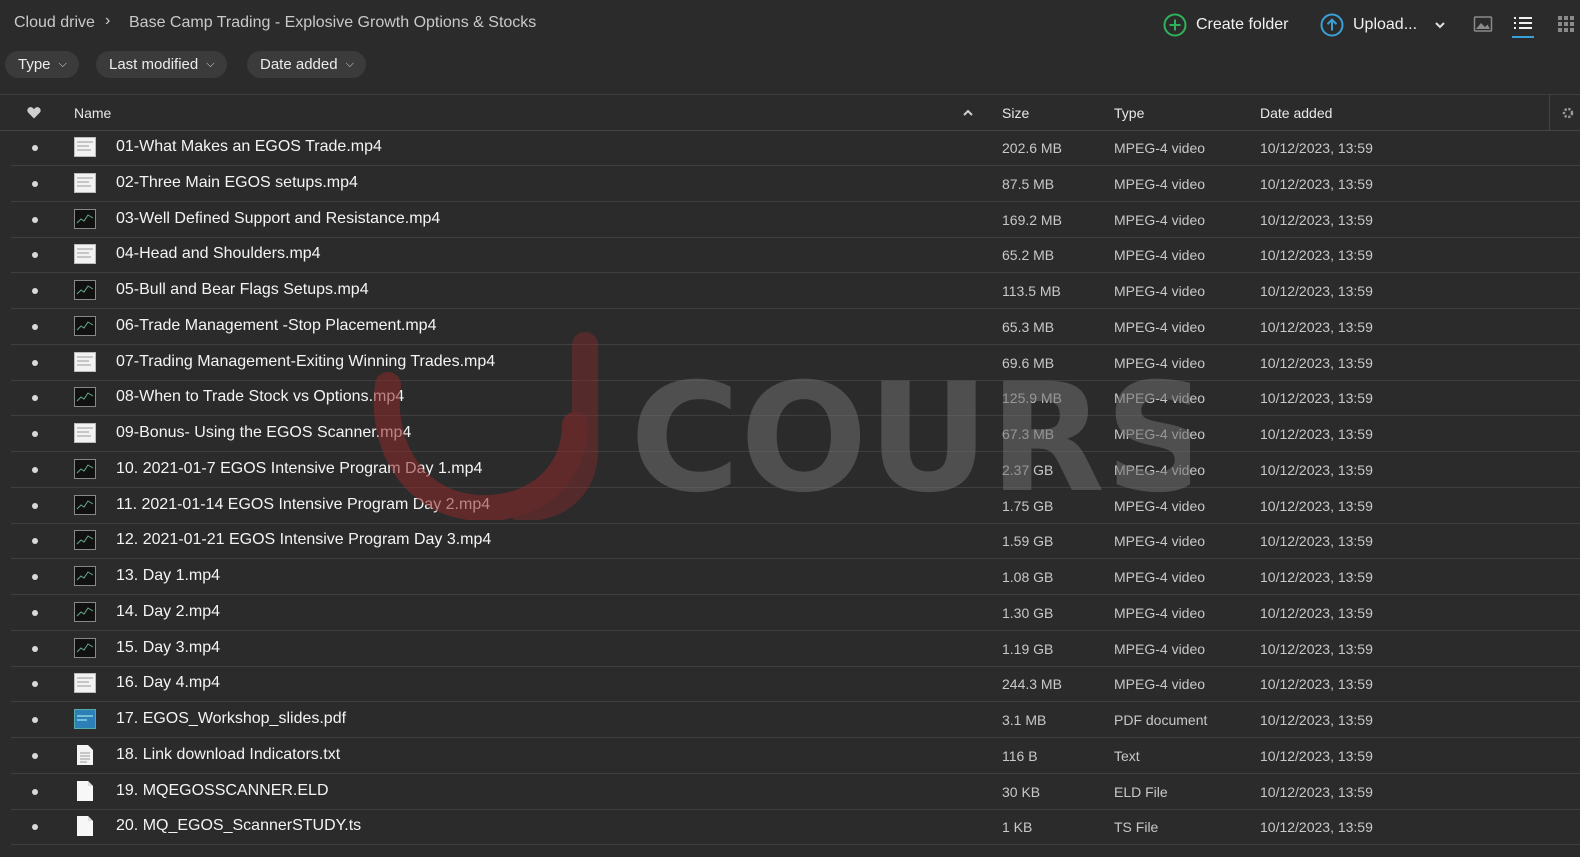 Image resolution: width=1580 pixels, height=857 pixels. What do you see at coordinates (54, 23) in the screenshot?
I see `breadcrumb-root: Cloud drive` at bounding box center [54, 23].